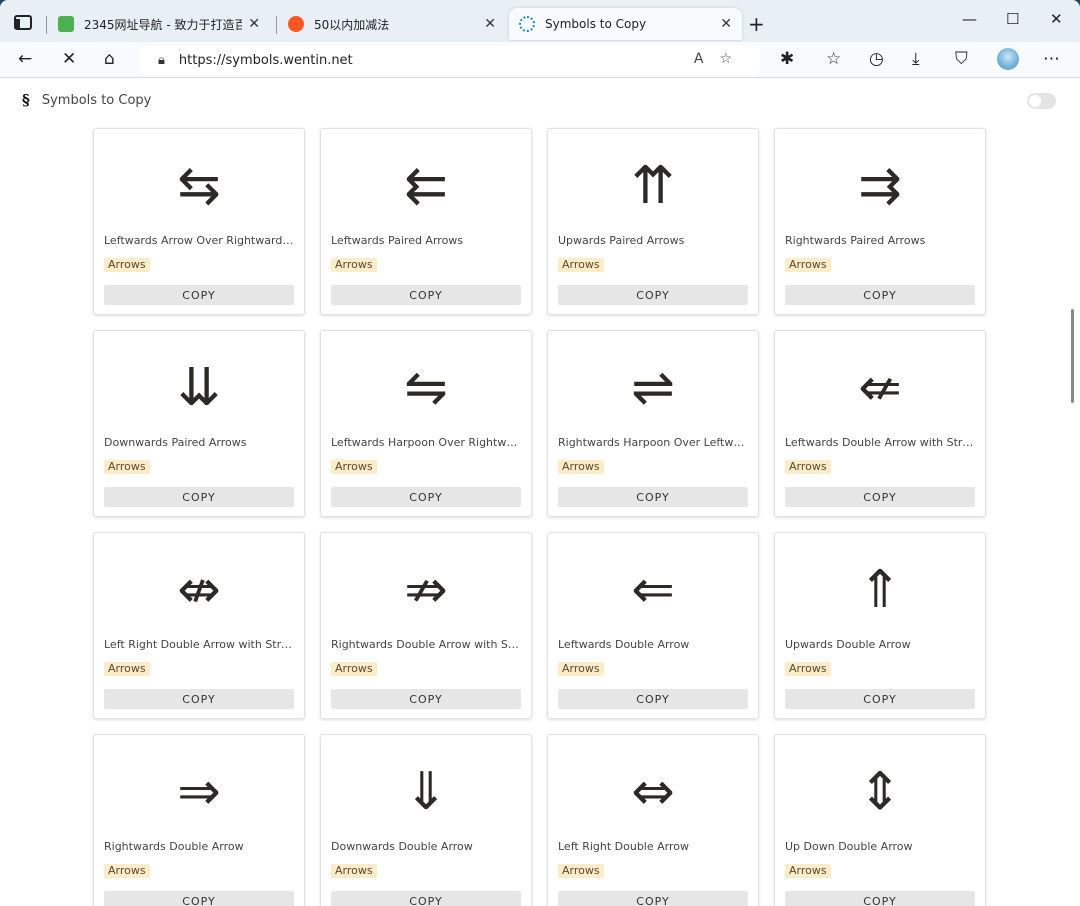  Describe the element at coordinates (450, 60) in the screenshot. I see `address-bar: 🔒︎ https://symbols.wentin.net A☆` at that location.